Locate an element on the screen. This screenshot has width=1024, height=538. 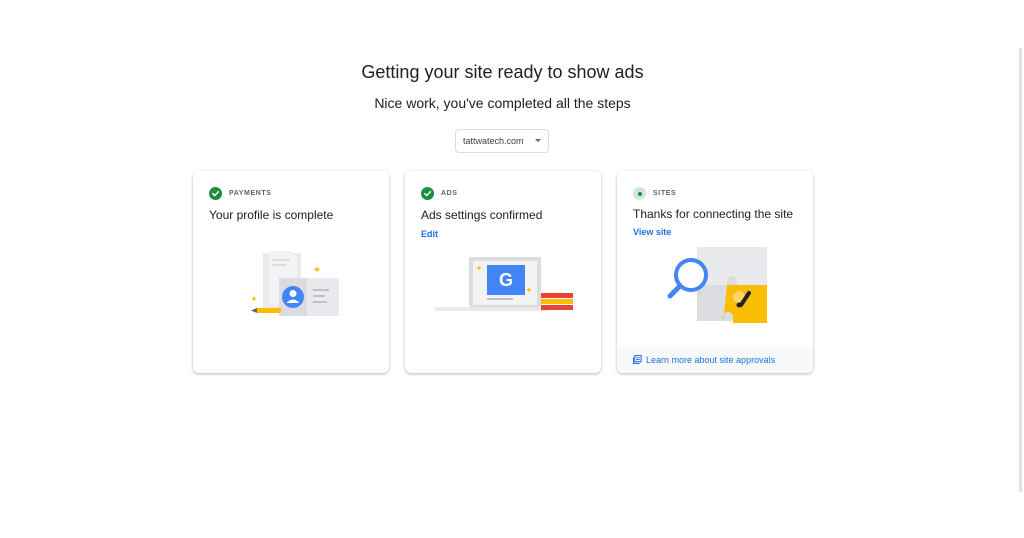
site-selector-value: tattwatech.com is located at coordinates (493, 141).